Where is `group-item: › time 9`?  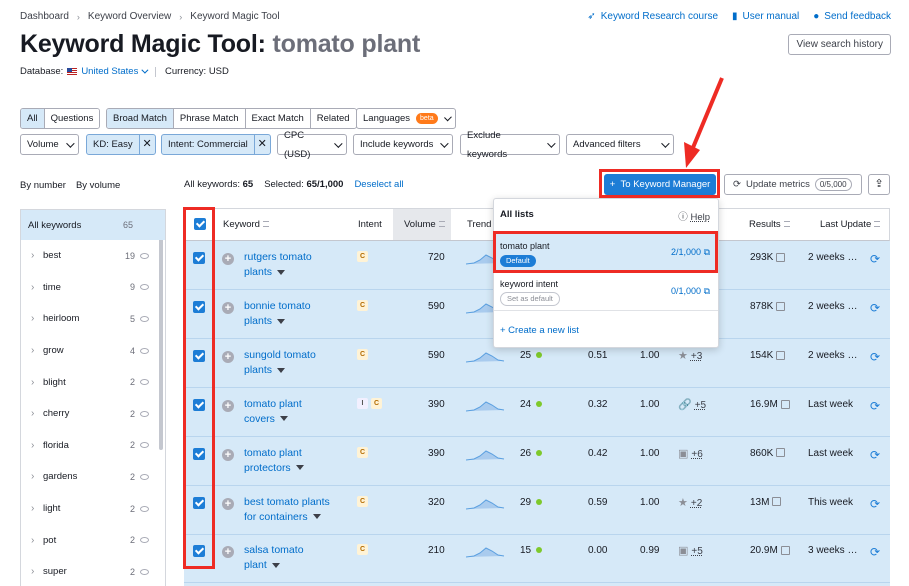 group-item: › time 9 is located at coordinates (93, 288).